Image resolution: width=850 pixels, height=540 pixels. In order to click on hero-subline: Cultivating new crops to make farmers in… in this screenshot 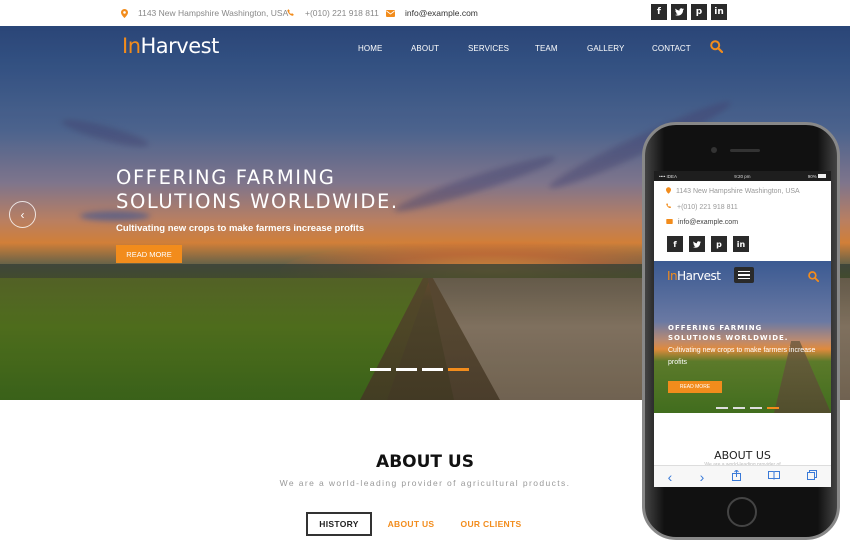, I will do `click(240, 228)`.